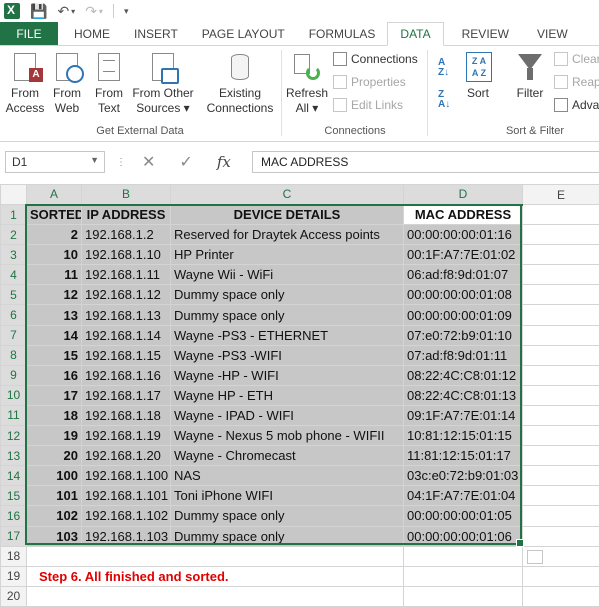  What do you see at coordinates (54, 456) in the screenshot?
I see `cell-sorted: 20` at bounding box center [54, 456].